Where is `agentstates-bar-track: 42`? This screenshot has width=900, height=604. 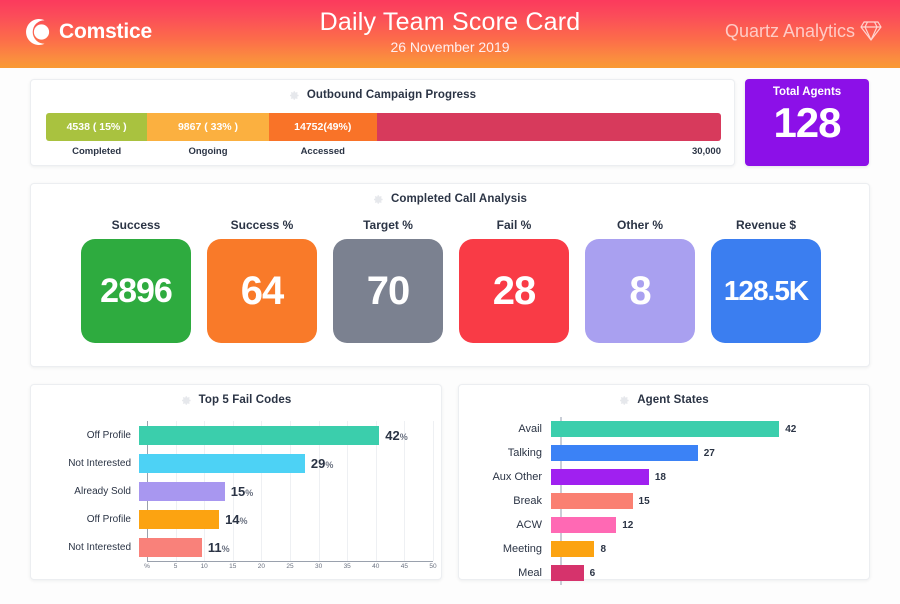 agentstates-bar-track: 42 is located at coordinates (711, 429).